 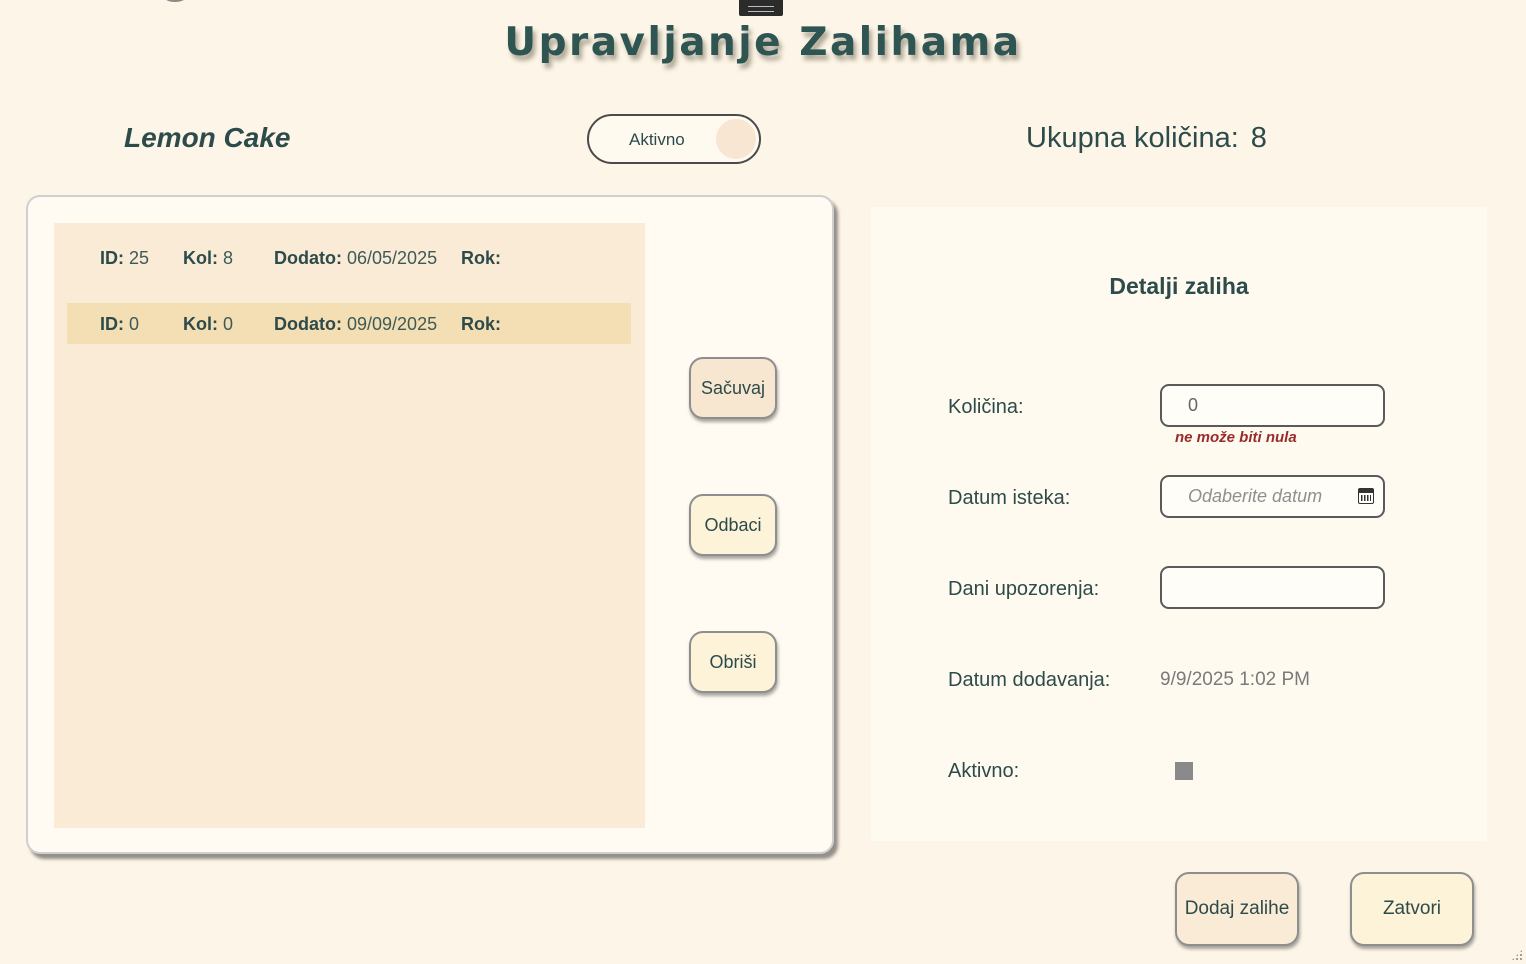 What do you see at coordinates (1024, 589) in the screenshot?
I see `warning-days-label: Dani upozorenja:` at bounding box center [1024, 589].